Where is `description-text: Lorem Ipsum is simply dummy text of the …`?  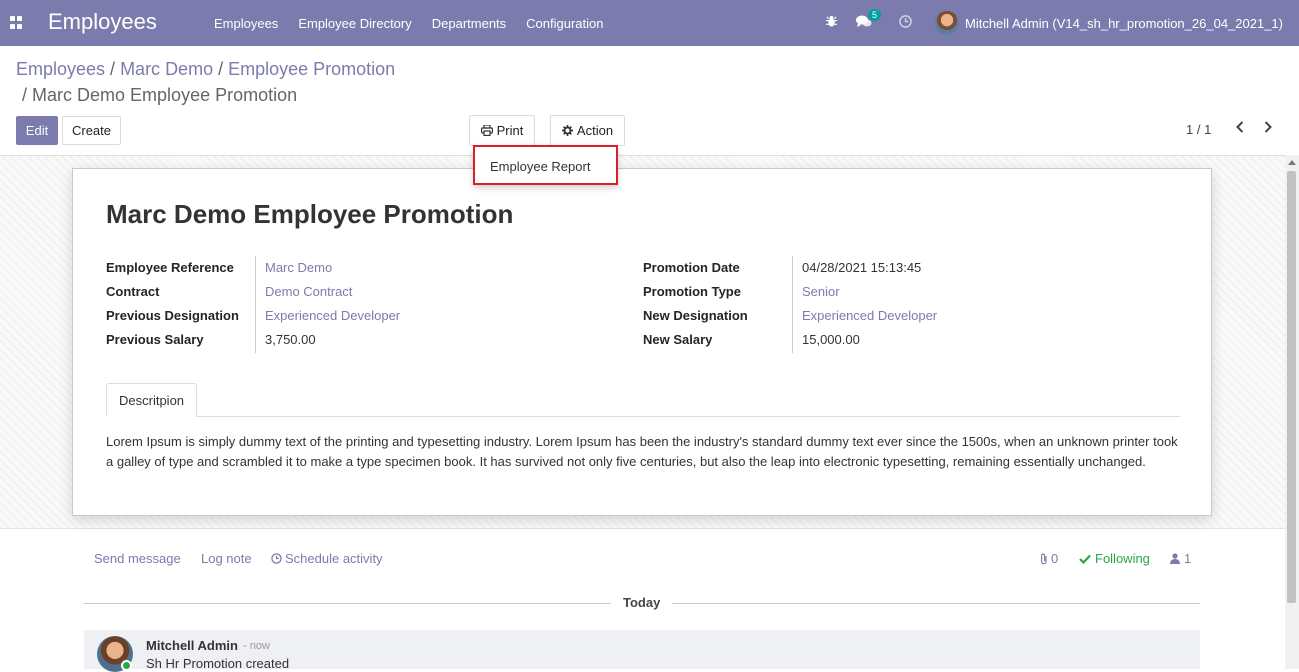
description-text: Lorem Ipsum is simply dummy text of the … is located at coordinates (642, 451).